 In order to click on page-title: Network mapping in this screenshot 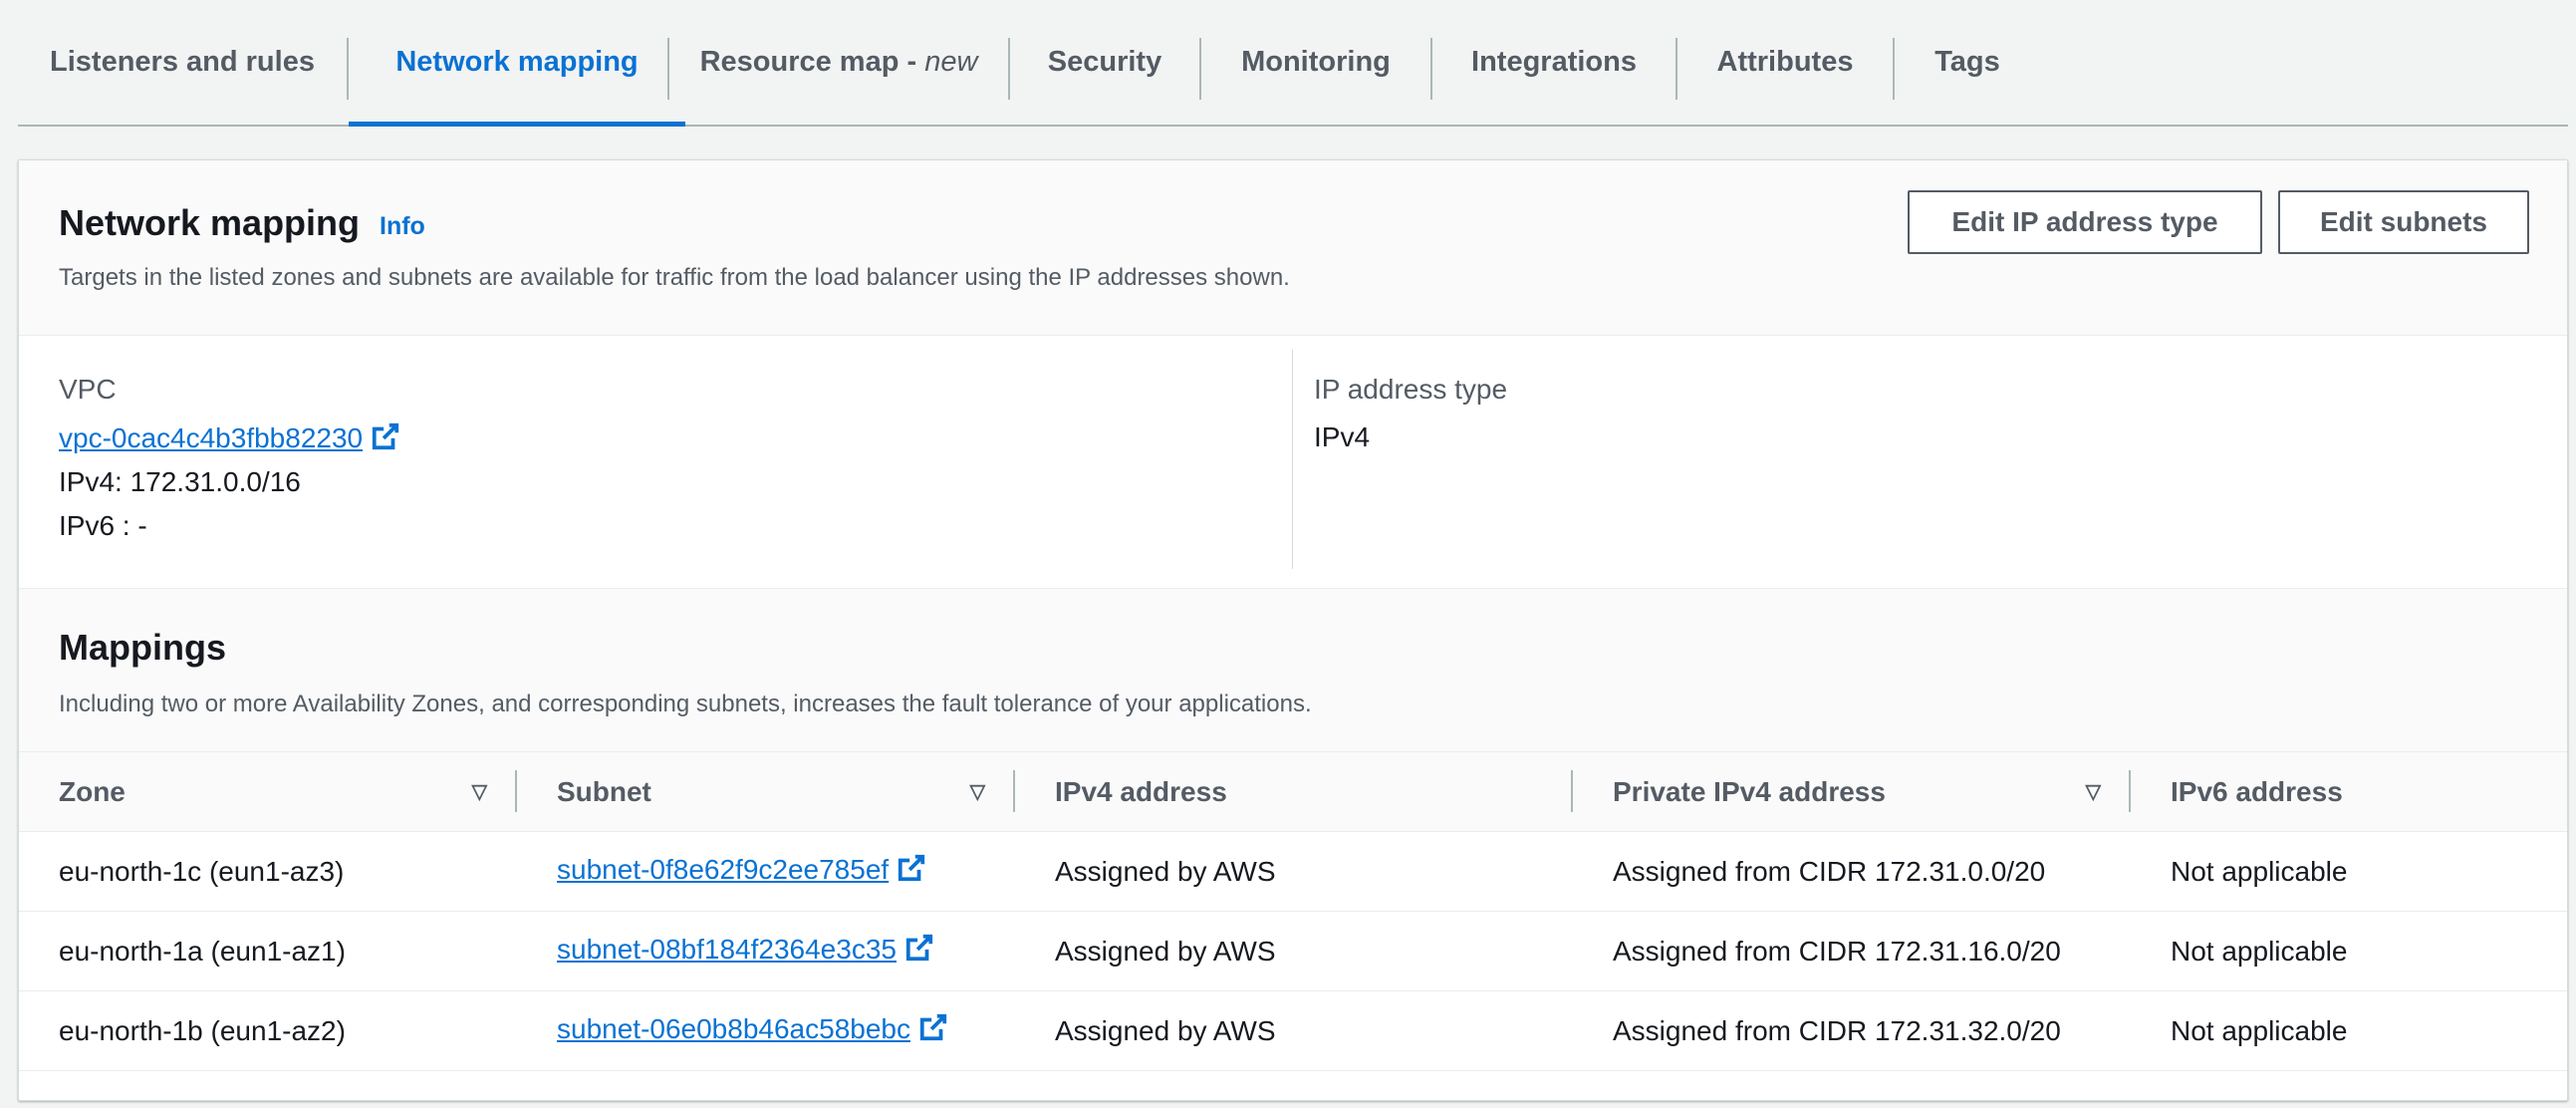, I will do `click(210, 222)`.